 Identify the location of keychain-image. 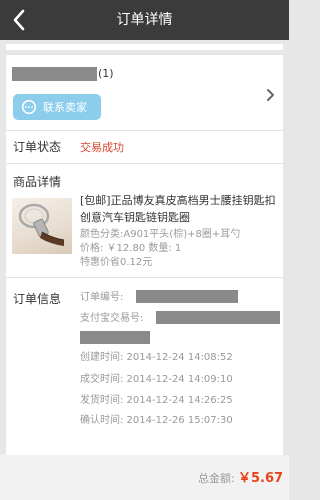
(41, 224).